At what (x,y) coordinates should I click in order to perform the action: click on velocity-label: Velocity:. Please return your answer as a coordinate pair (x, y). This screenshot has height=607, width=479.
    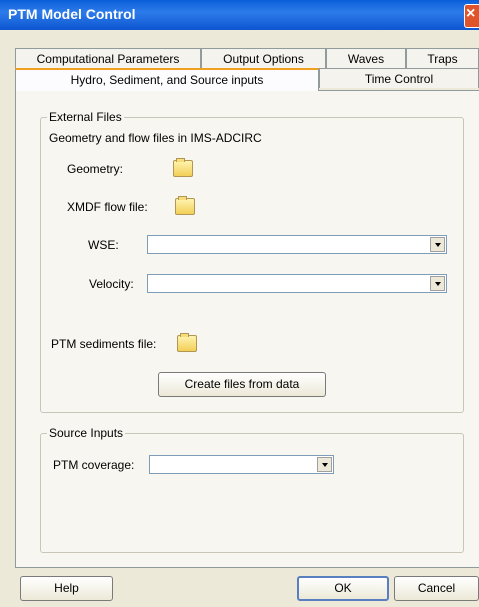
    Looking at the image, I should click on (111, 284).